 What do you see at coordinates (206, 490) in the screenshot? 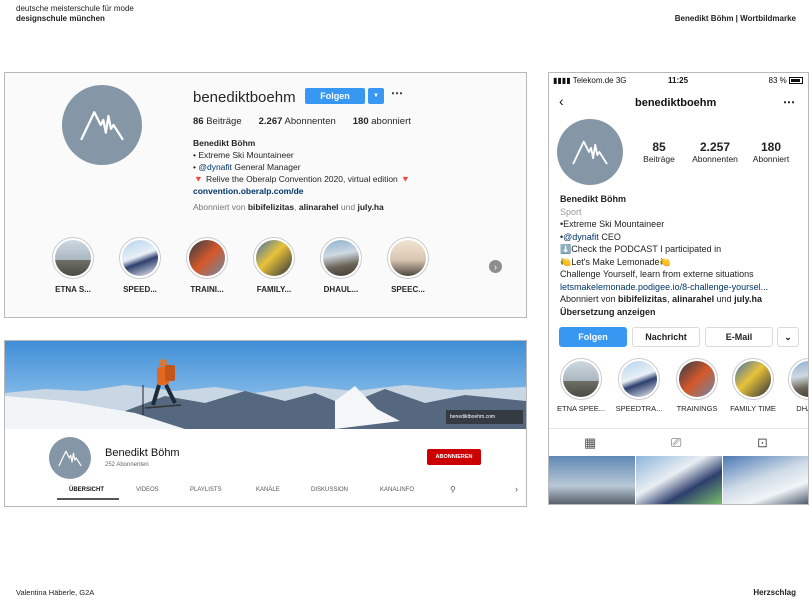
I see `tab-playlists: PLAYLISTS` at bounding box center [206, 490].